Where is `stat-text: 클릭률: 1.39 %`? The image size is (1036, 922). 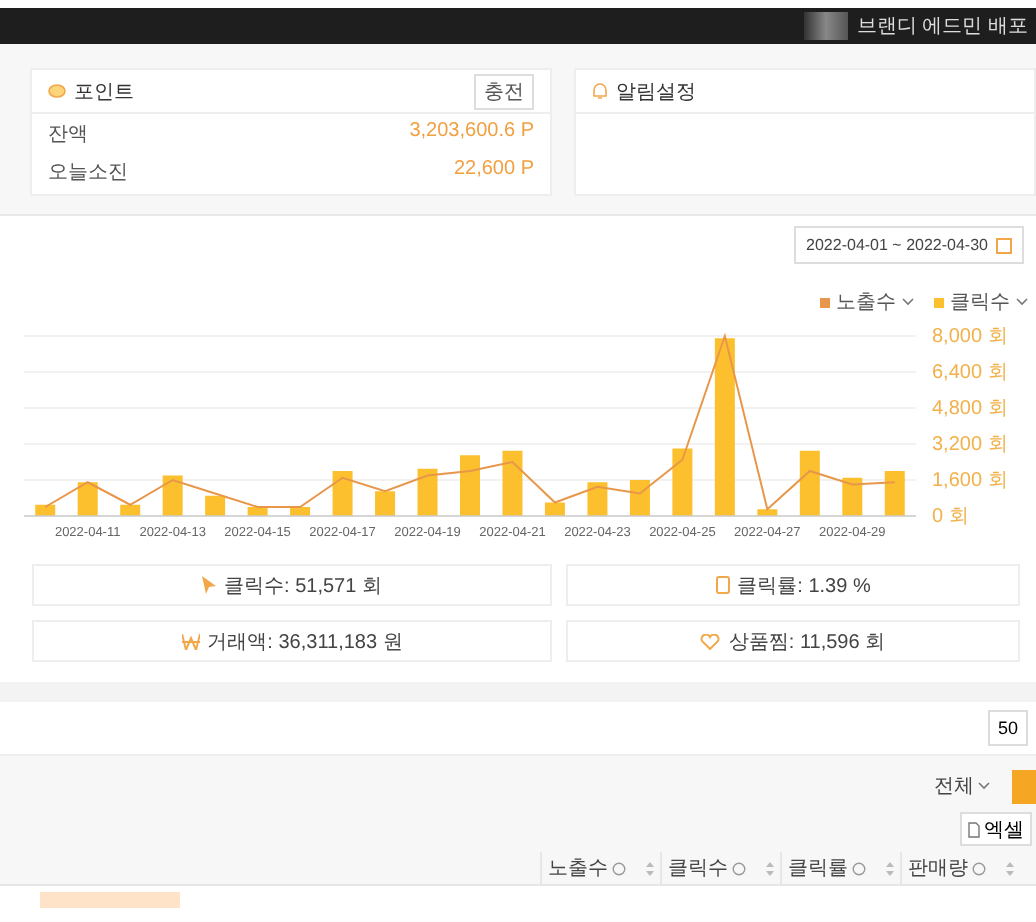 stat-text: 클릭률: 1.39 % is located at coordinates (804, 586).